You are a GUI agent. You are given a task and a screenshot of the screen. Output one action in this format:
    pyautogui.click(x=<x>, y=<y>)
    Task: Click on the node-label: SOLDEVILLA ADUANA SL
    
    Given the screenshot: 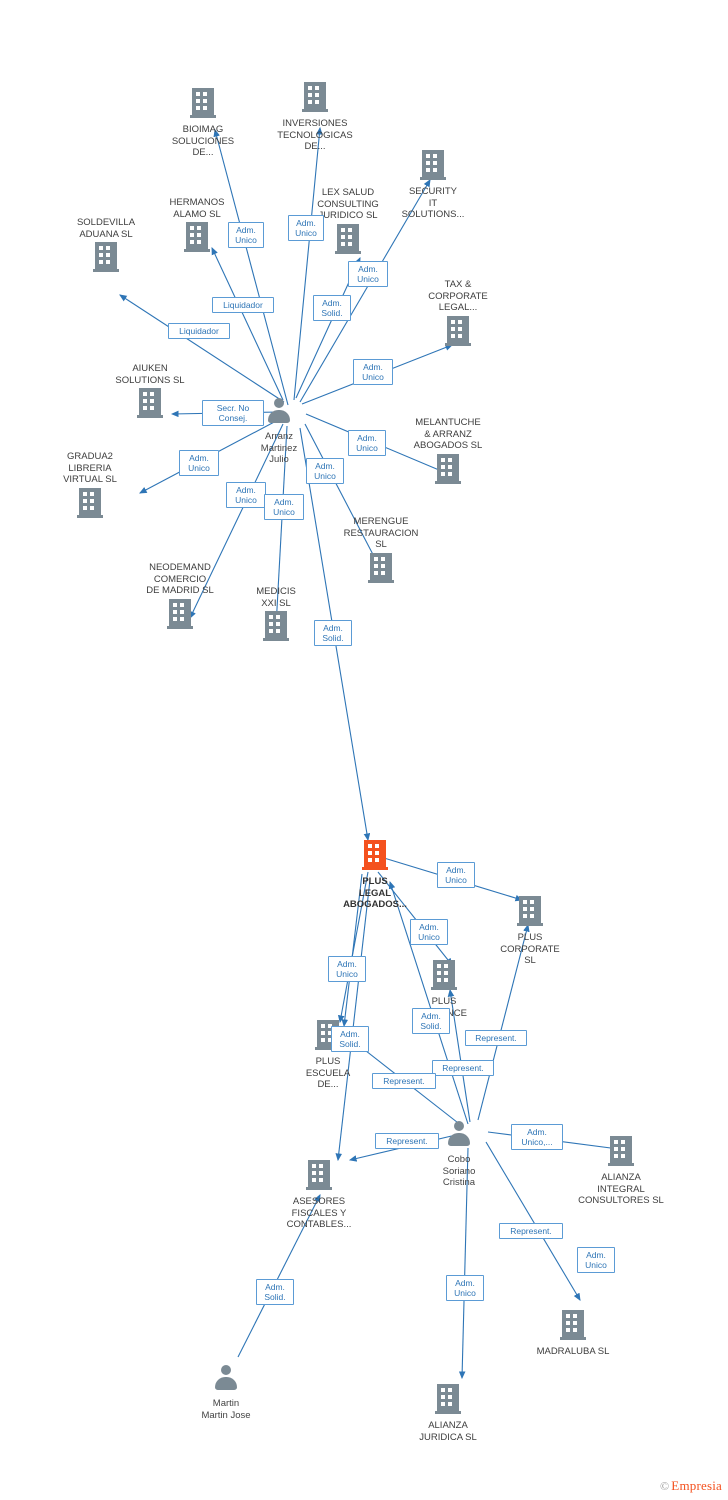 What is the action you would take?
    pyautogui.click(x=106, y=228)
    